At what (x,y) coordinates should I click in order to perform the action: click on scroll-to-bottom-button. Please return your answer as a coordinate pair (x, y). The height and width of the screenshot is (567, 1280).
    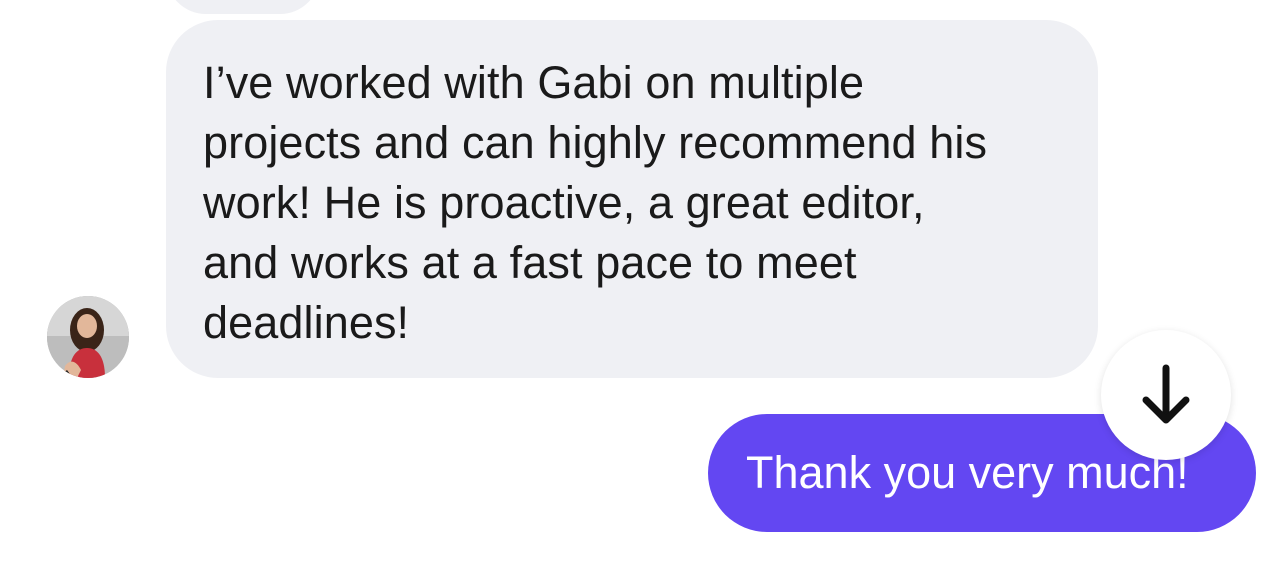
    Looking at the image, I should click on (1166, 395).